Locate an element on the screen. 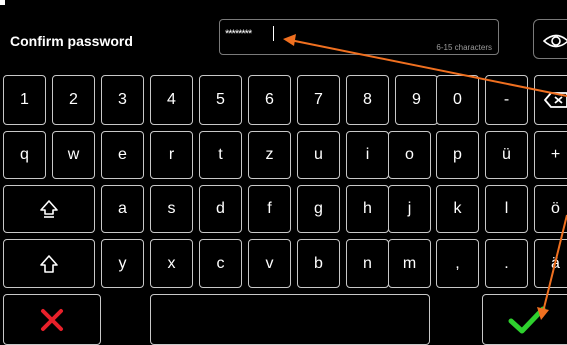 Image resolution: width=567 pixels, height=345 pixels. key-2: 2 is located at coordinates (73, 100).